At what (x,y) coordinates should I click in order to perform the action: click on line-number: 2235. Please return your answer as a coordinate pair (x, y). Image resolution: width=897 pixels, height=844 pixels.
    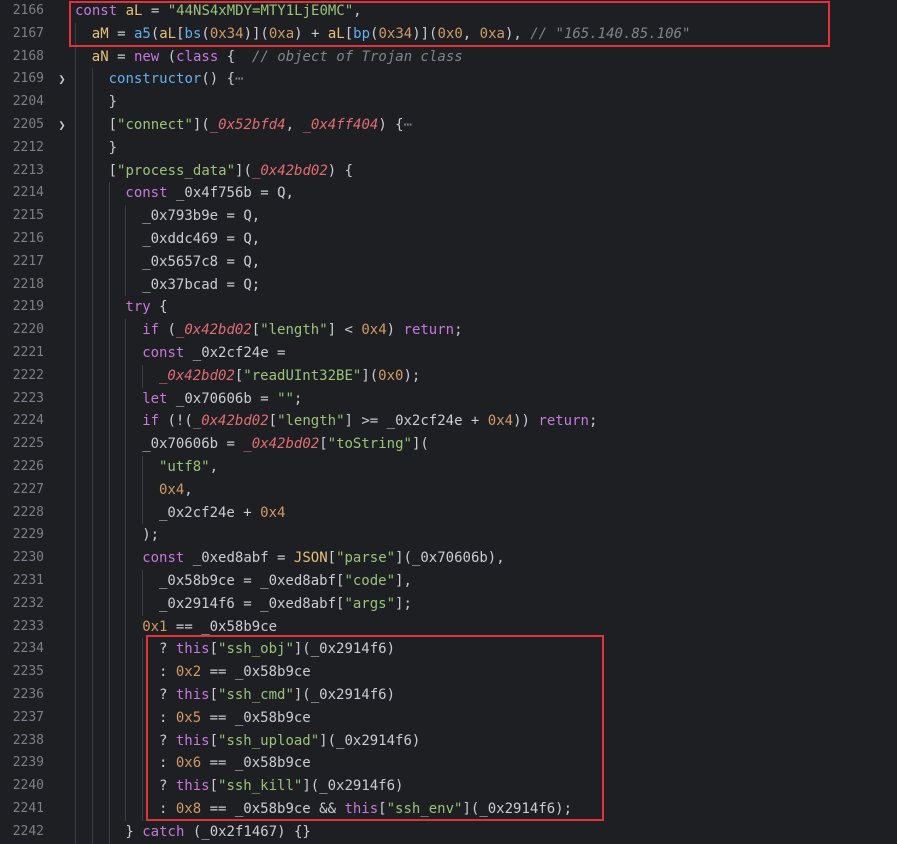
    Looking at the image, I should click on (28, 672).